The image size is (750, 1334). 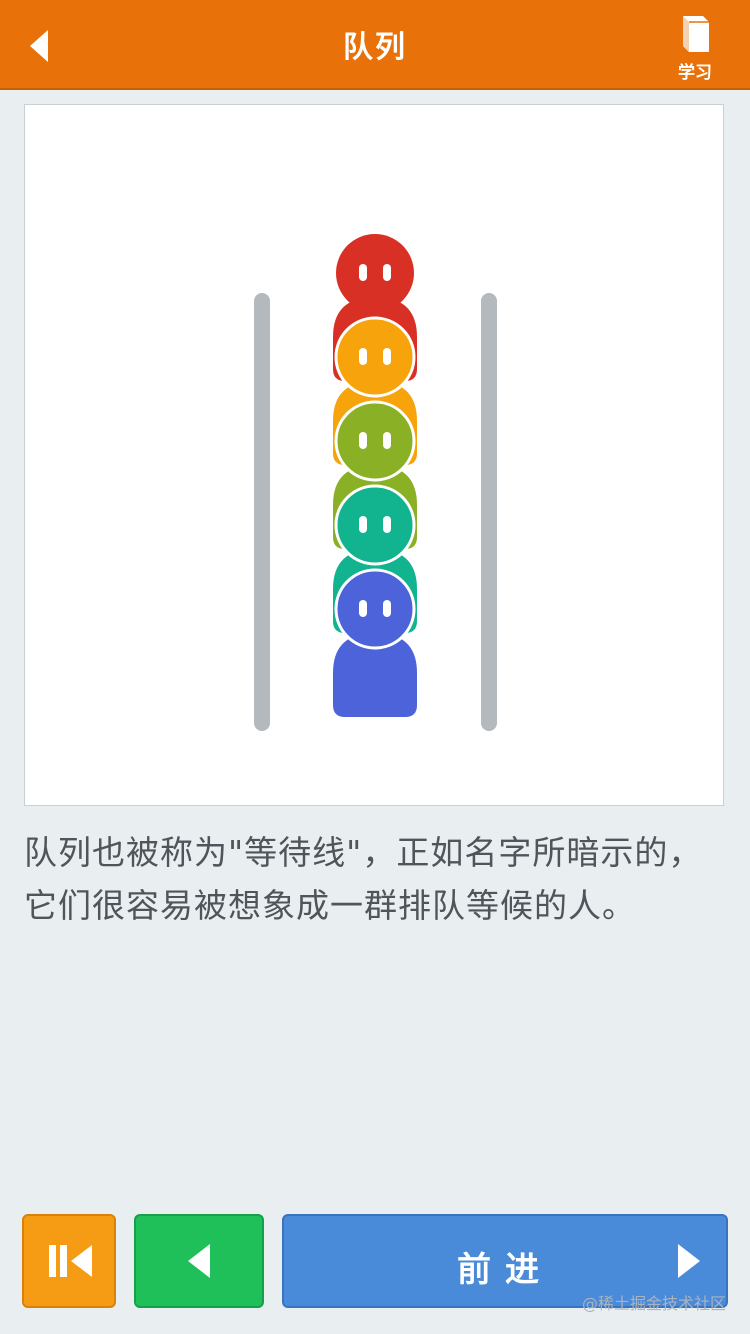 I want to click on right-rail, so click(x=489, y=512).